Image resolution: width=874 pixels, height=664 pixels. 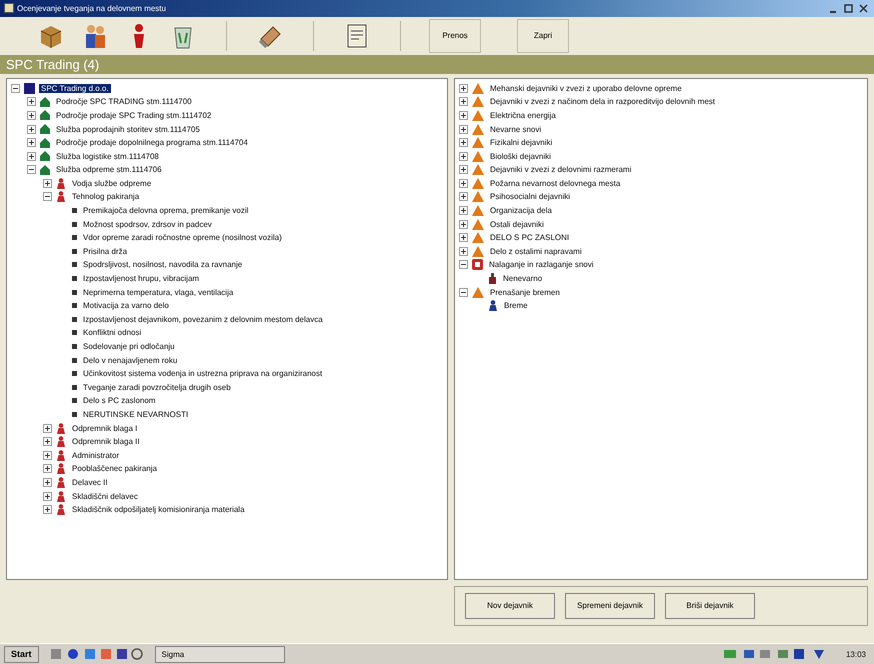 What do you see at coordinates (855, 654) in the screenshot?
I see `clock: 13:03` at bounding box center [855, 654].